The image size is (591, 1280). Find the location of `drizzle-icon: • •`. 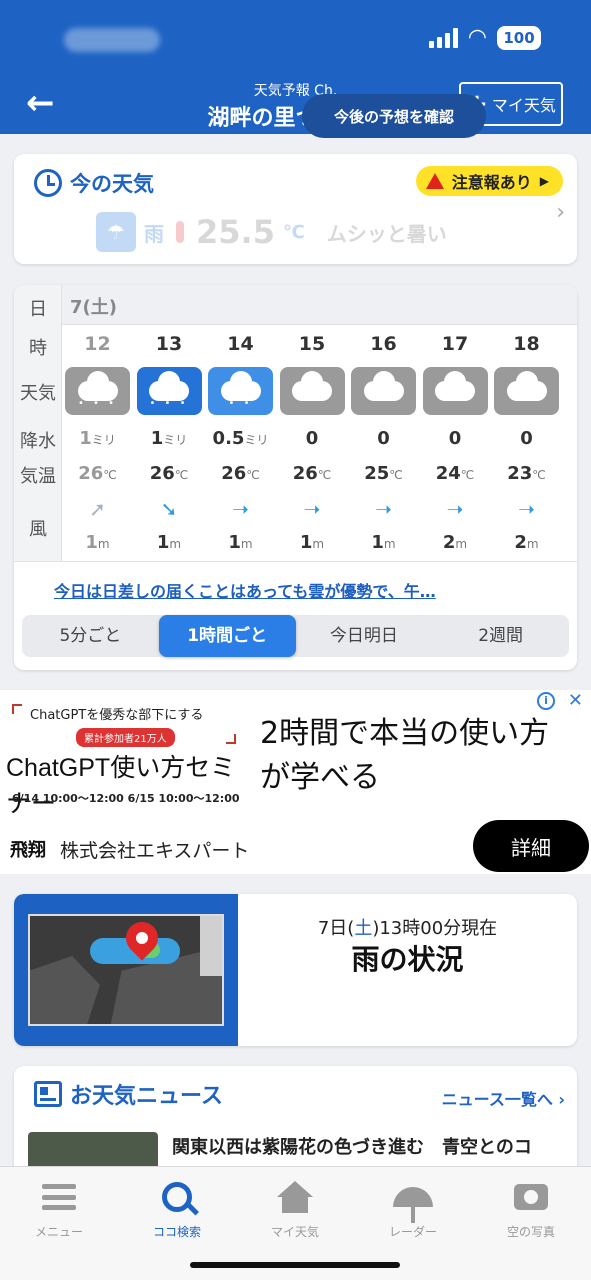

drizzle-icon: • • is located at coordinates (240, 391).